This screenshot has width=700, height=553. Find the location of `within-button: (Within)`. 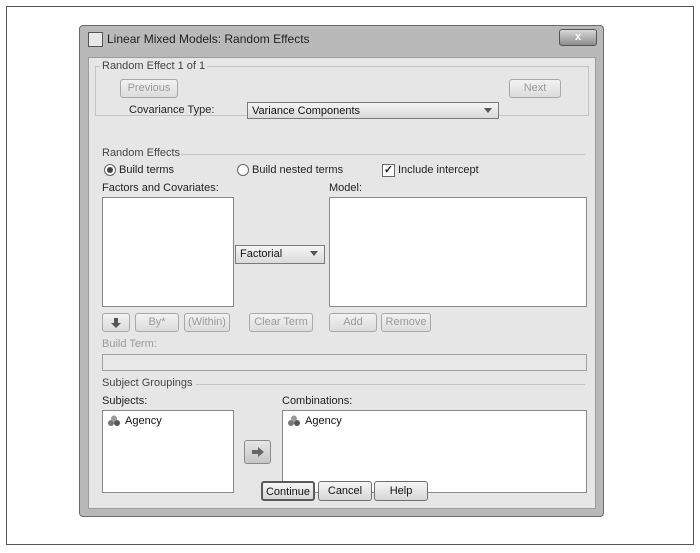

within-button: (Within) is located at coordinates (207, 322).